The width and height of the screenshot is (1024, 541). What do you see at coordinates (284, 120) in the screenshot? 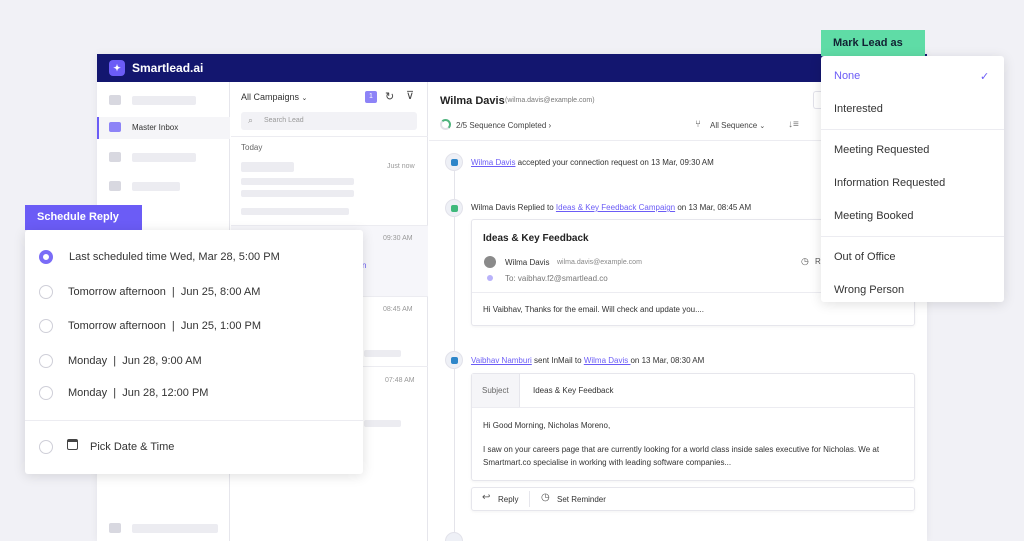
I see `search-placeholder: Search Lead` at bounding box center [284, 120].